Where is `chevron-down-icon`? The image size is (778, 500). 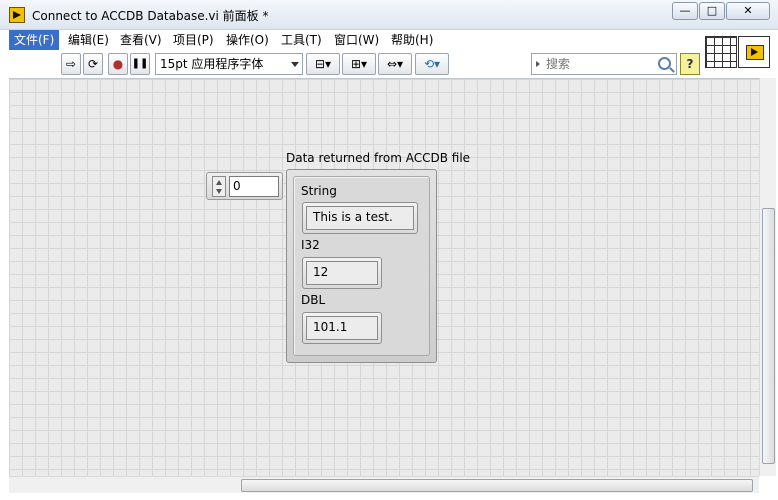
chevron-down-icon is located at coordinates (295, 64).